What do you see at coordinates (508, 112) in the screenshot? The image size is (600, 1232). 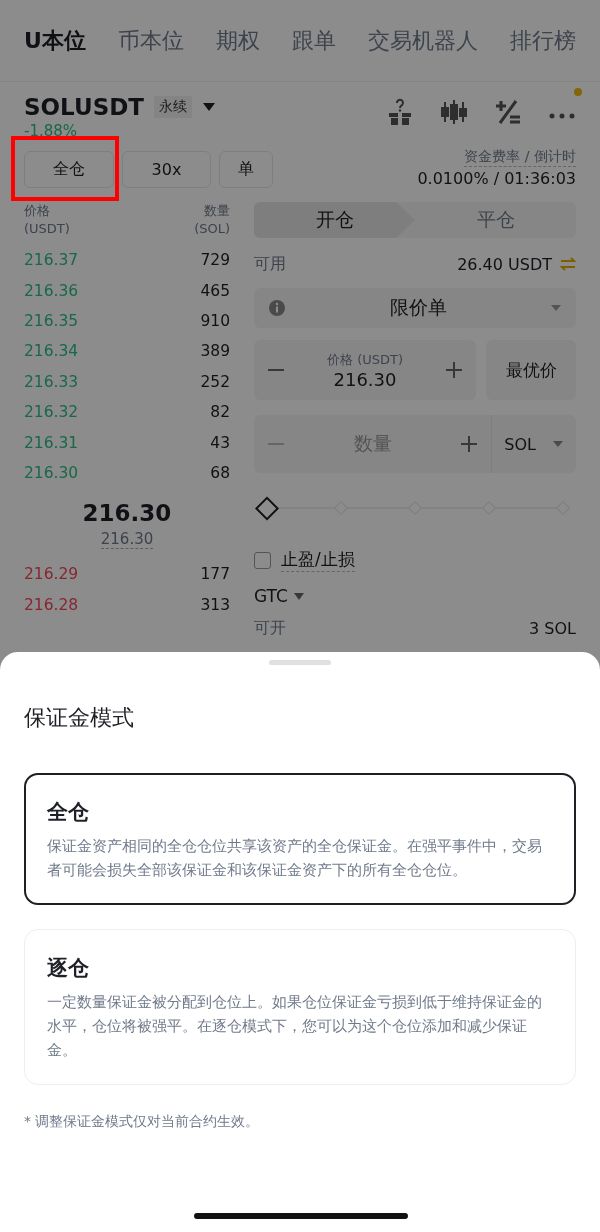 I see `calculator-icon` at bounding box center [508, 112].